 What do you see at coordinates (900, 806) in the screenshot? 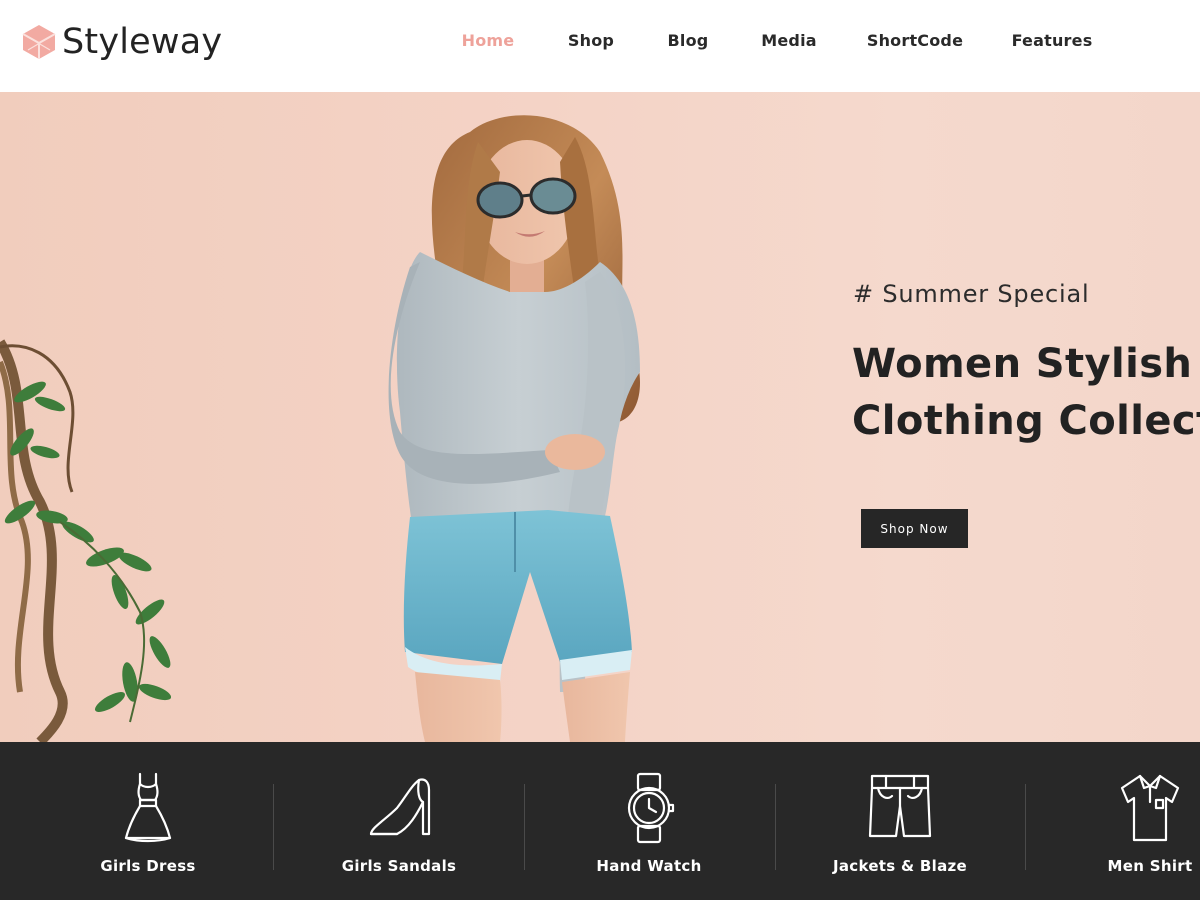
I see `shorts-icon` at bounding box center [900, 806].